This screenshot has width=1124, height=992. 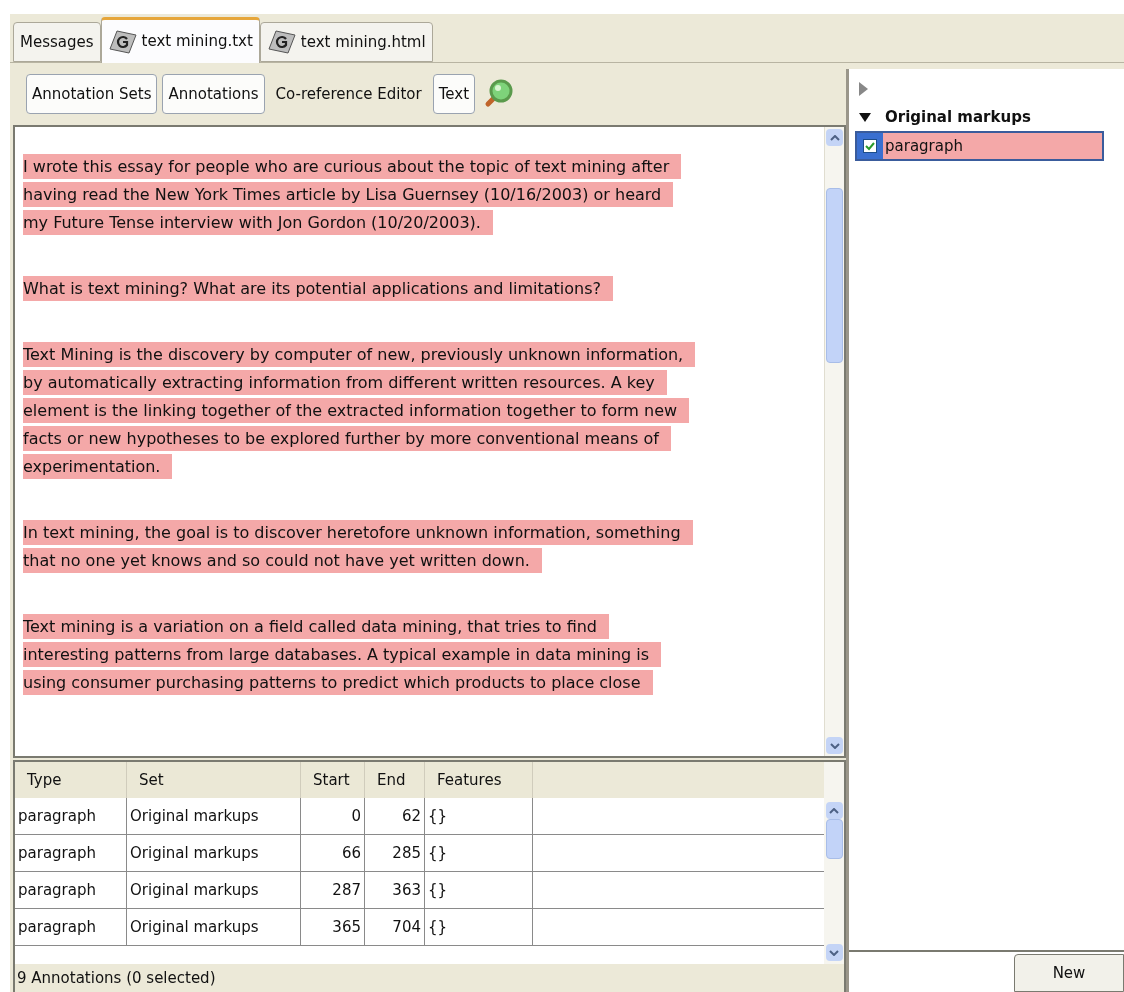 I want to click on collapsed-triangle-icon, so click(x=863, y=89).